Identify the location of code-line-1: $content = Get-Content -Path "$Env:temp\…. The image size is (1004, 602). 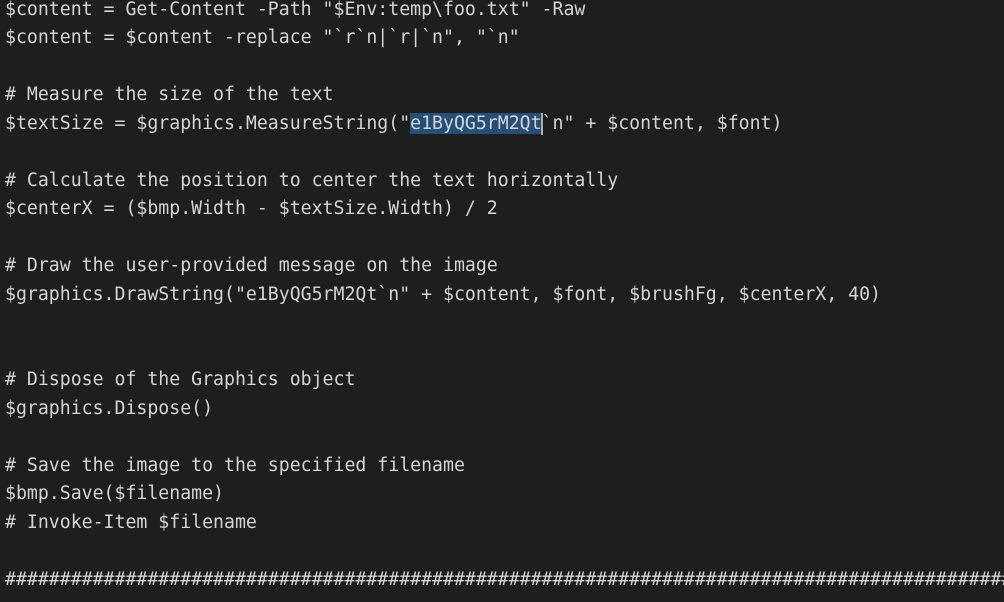
(295, 12).